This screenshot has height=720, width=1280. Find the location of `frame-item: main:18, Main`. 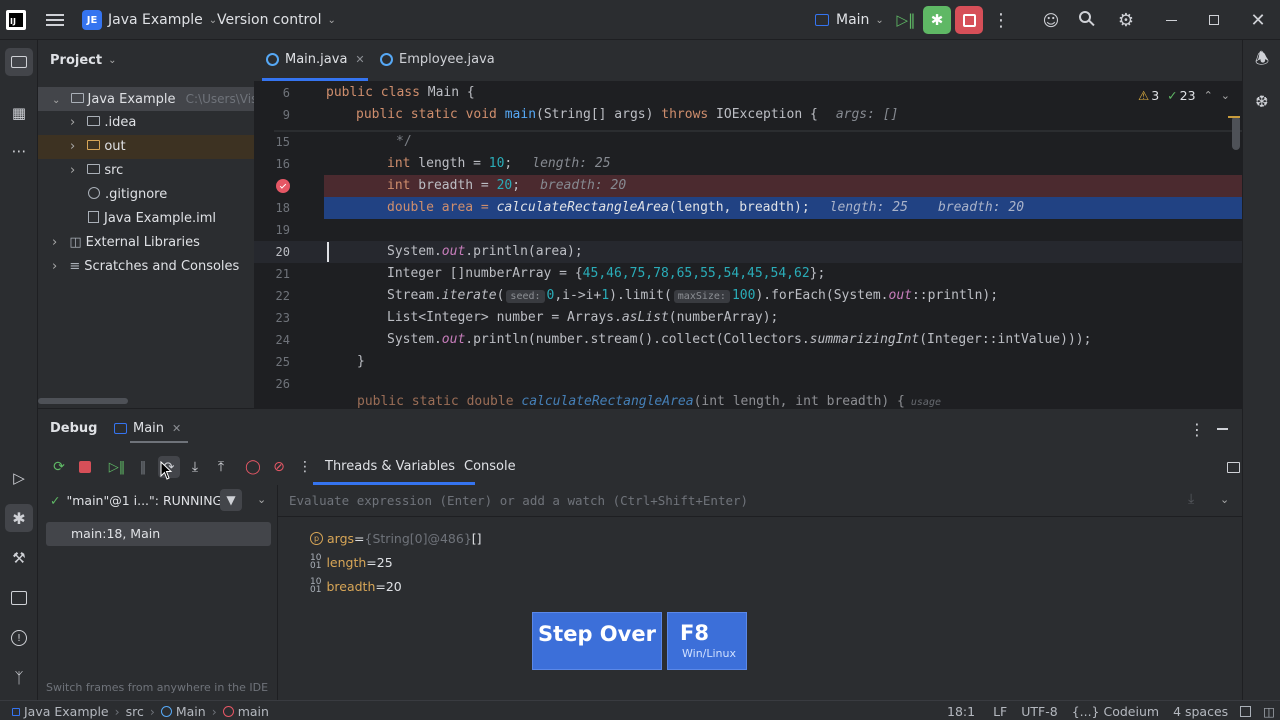

frame-item: main:18, Main is located at coordinates (158, 534).